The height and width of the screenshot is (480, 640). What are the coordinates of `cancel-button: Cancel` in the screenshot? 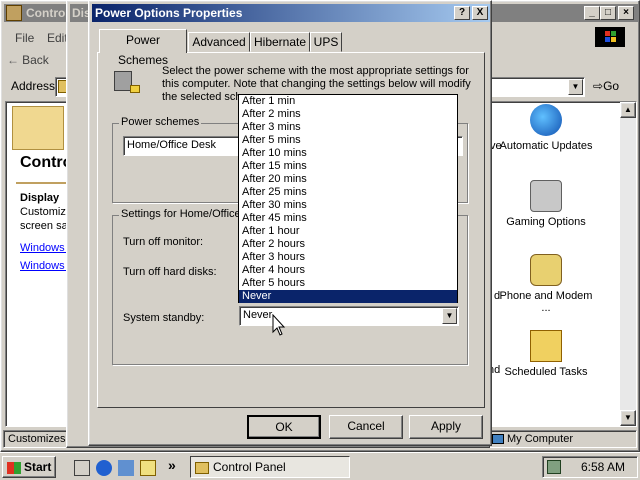 It's located at (366, 427).